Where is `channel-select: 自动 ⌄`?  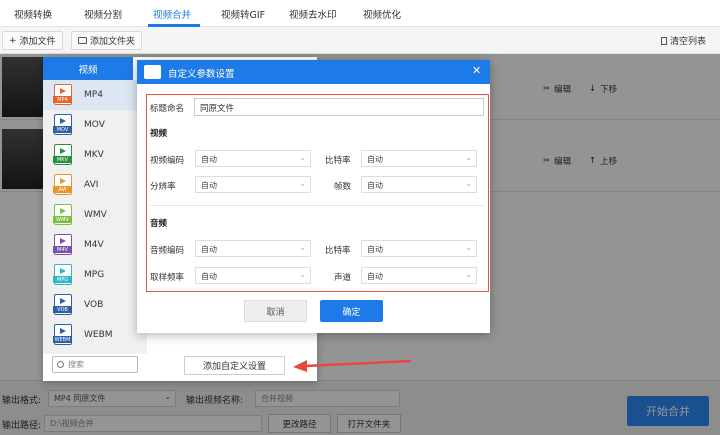
channel-select: 自动 ⌄ is located at coordinates (419, 275).